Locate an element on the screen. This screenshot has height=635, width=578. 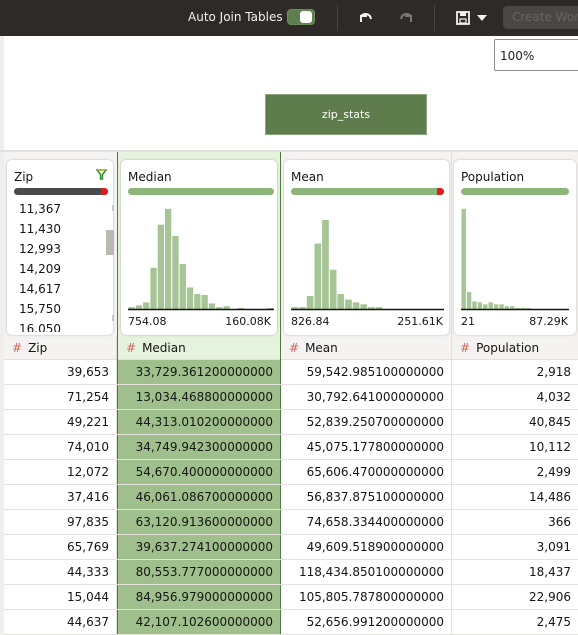
cell-median: 33,729.361200000000 is located at coordinates (199, 372).